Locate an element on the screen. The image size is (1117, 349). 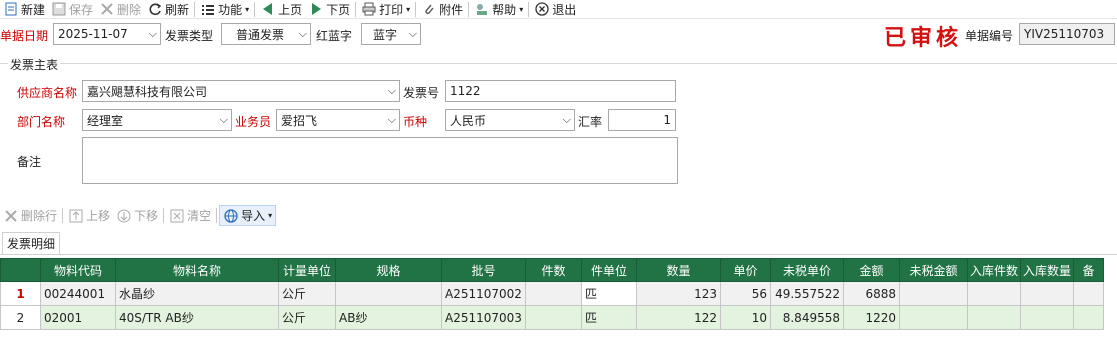
delete-button: 删除 is located at coordinates (120, 9).